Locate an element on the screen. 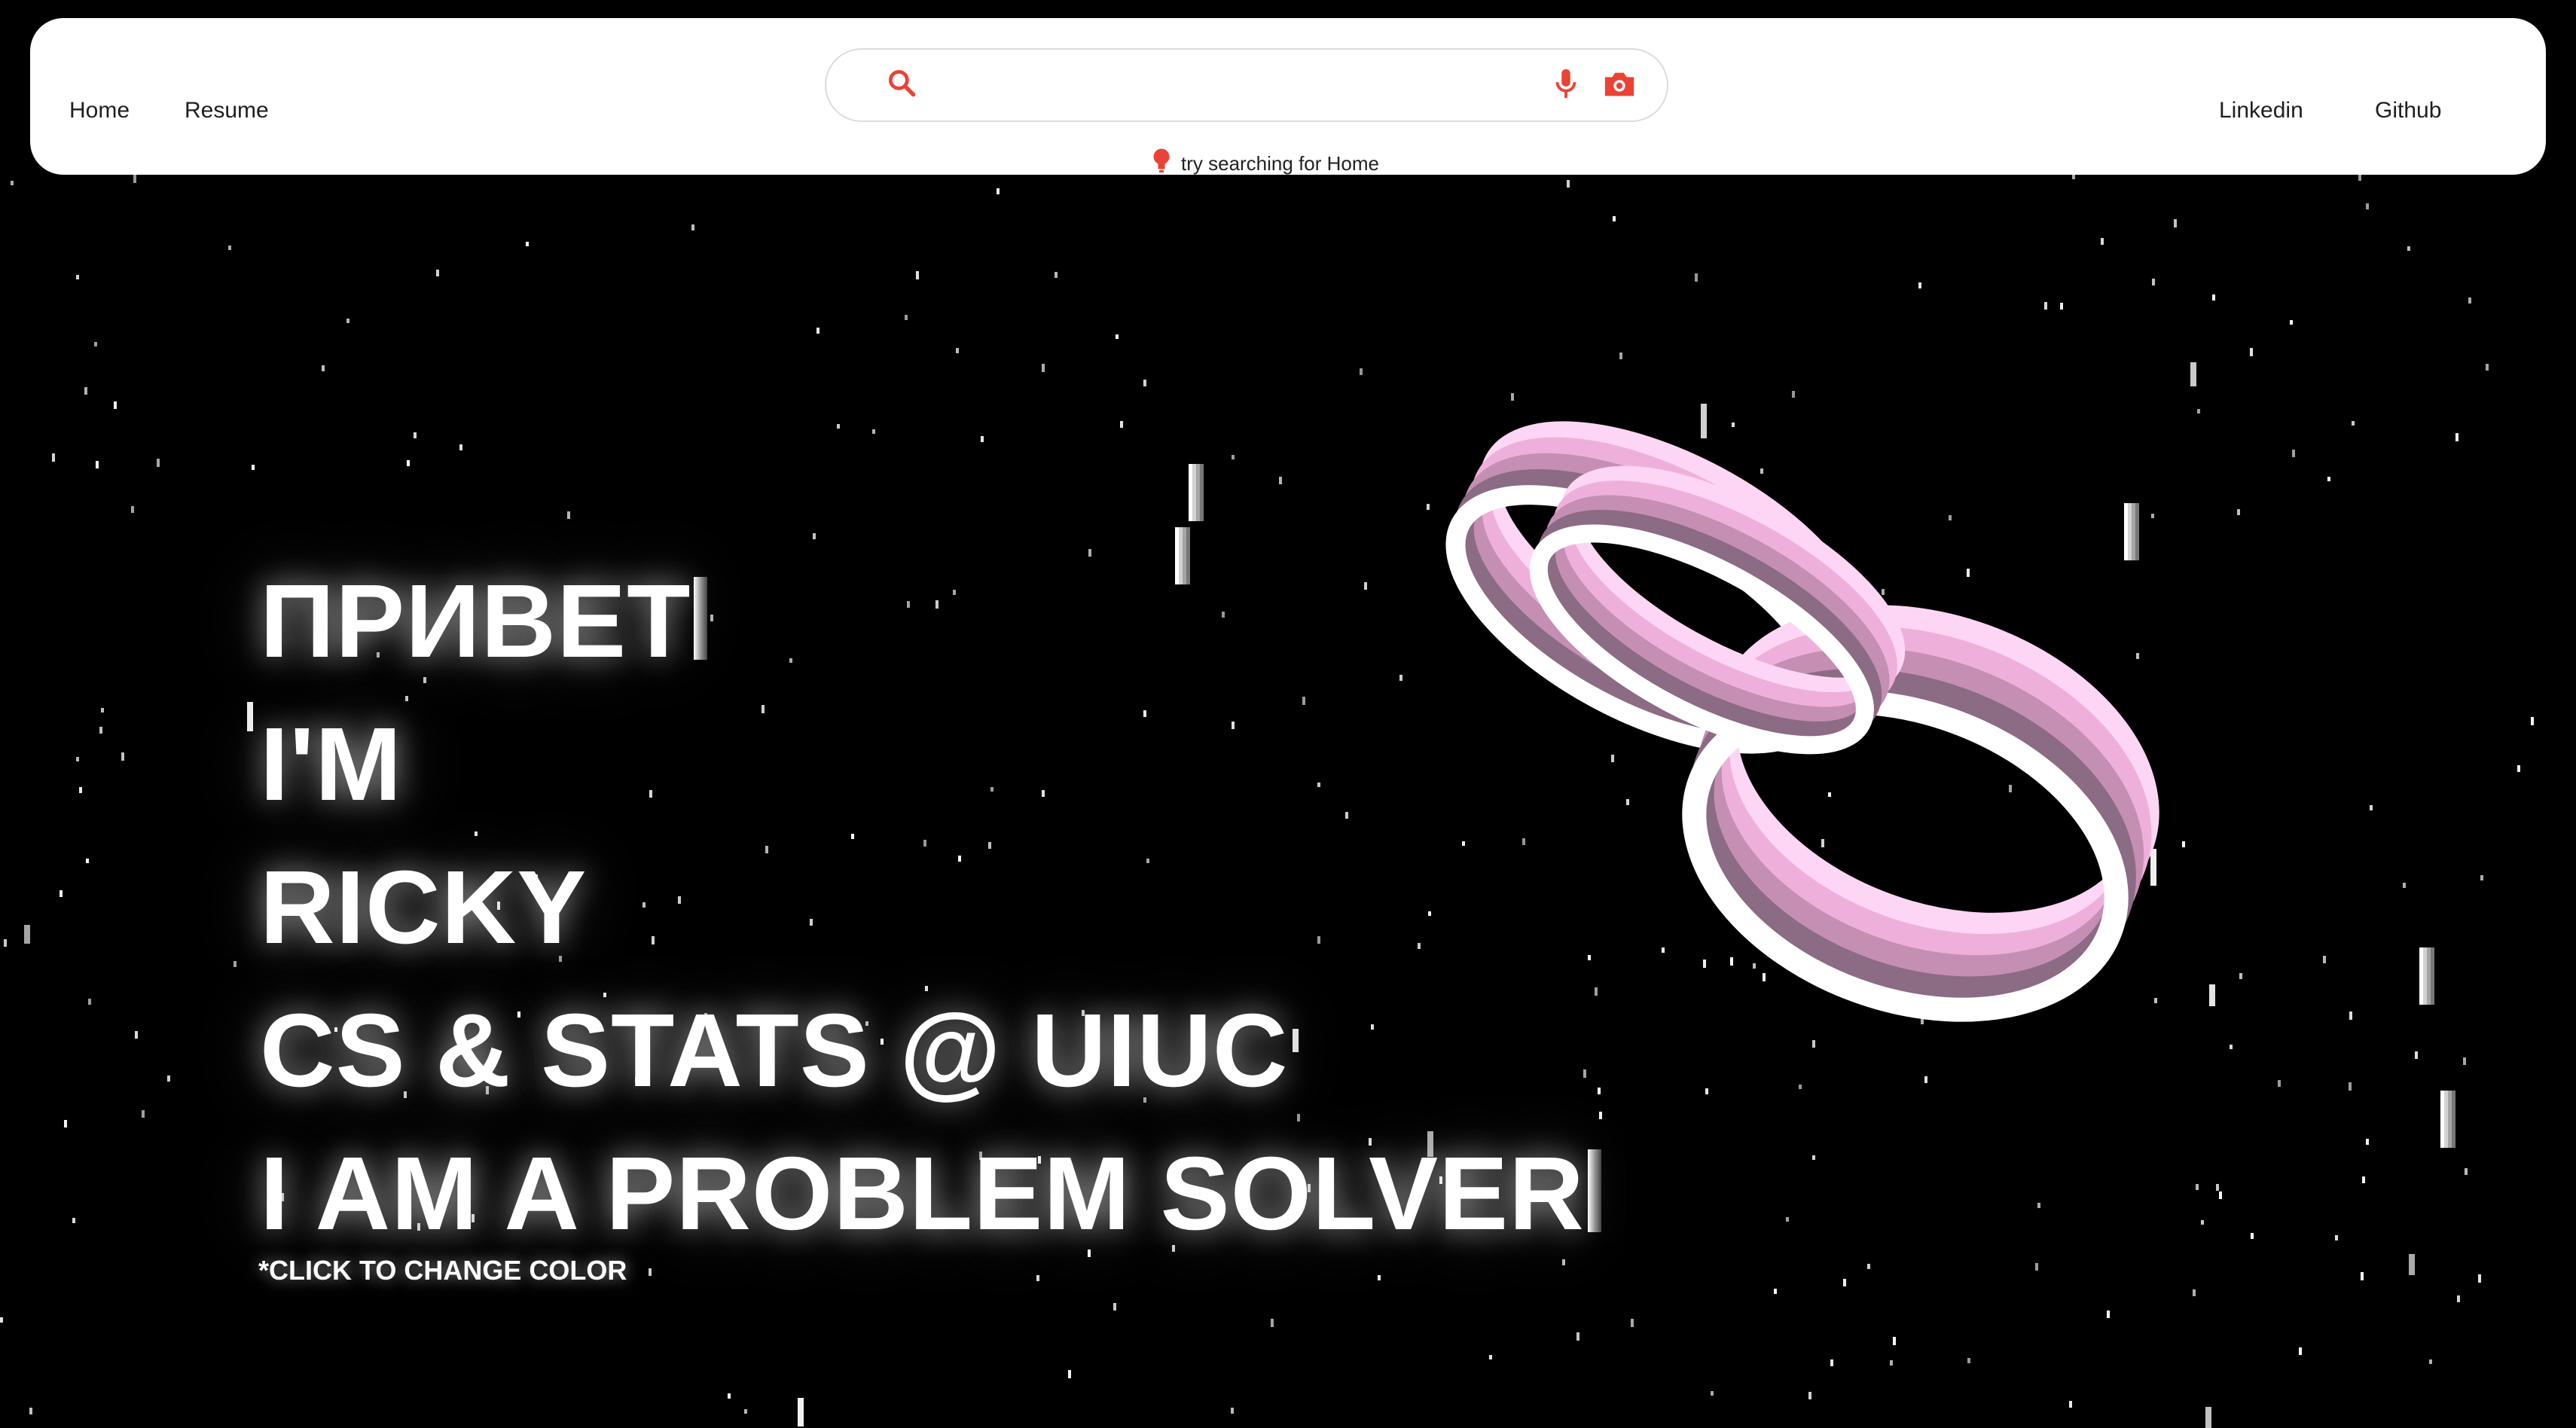 The width and height of the screenshot is (2576, 1428). search-bar is located at coordinates (1247, 85).